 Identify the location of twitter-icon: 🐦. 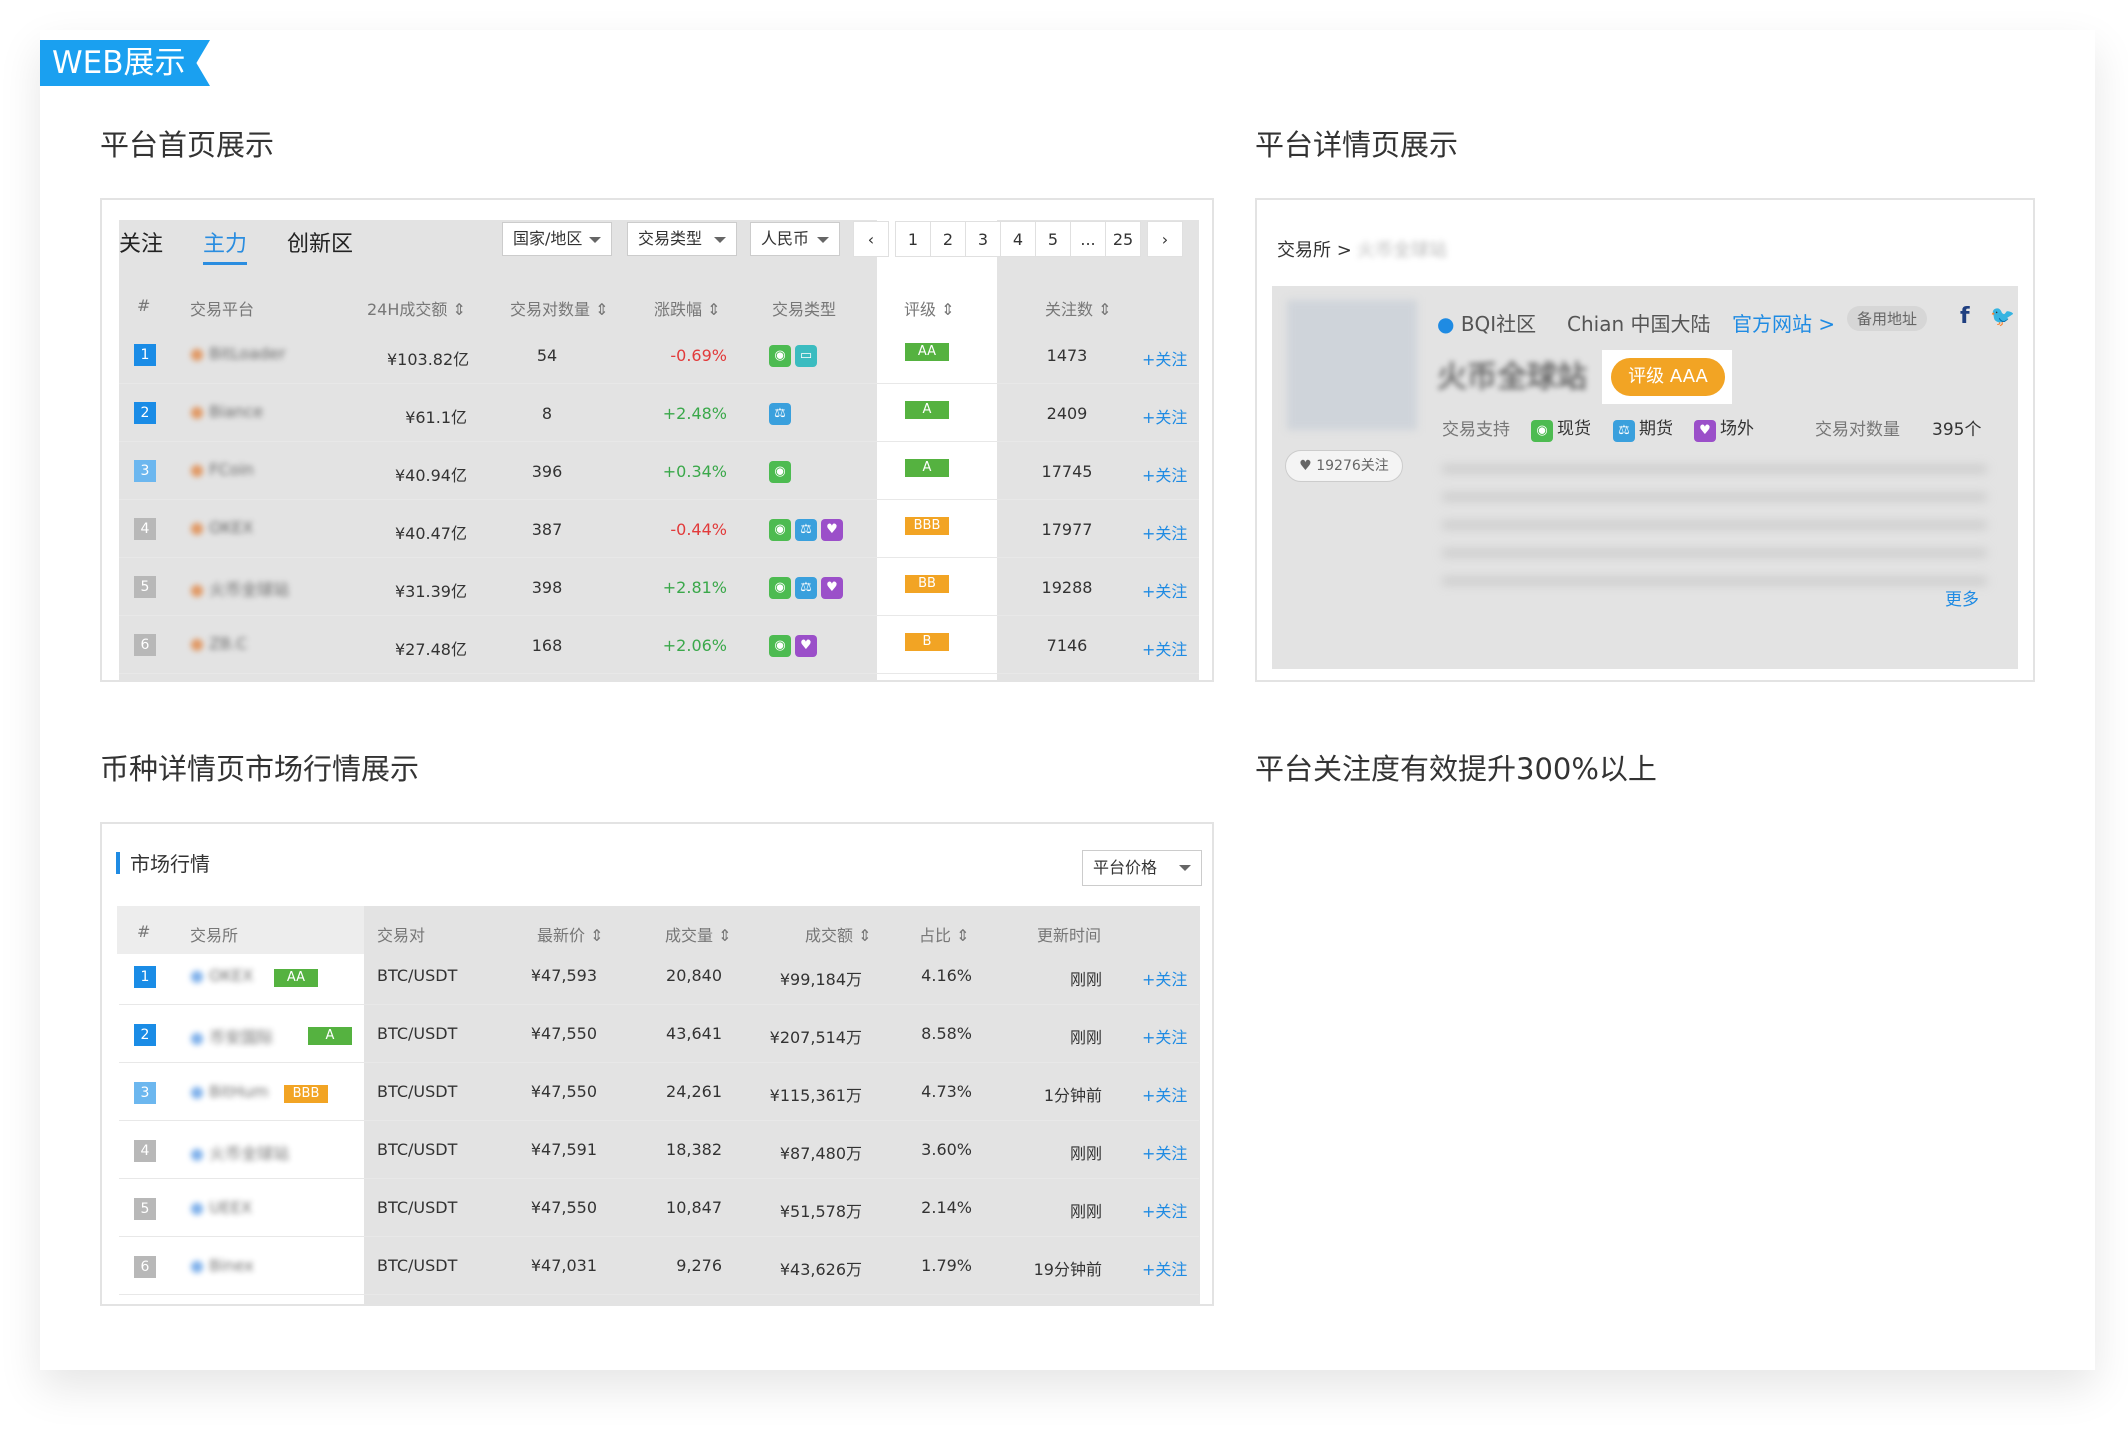
(2002, 316).